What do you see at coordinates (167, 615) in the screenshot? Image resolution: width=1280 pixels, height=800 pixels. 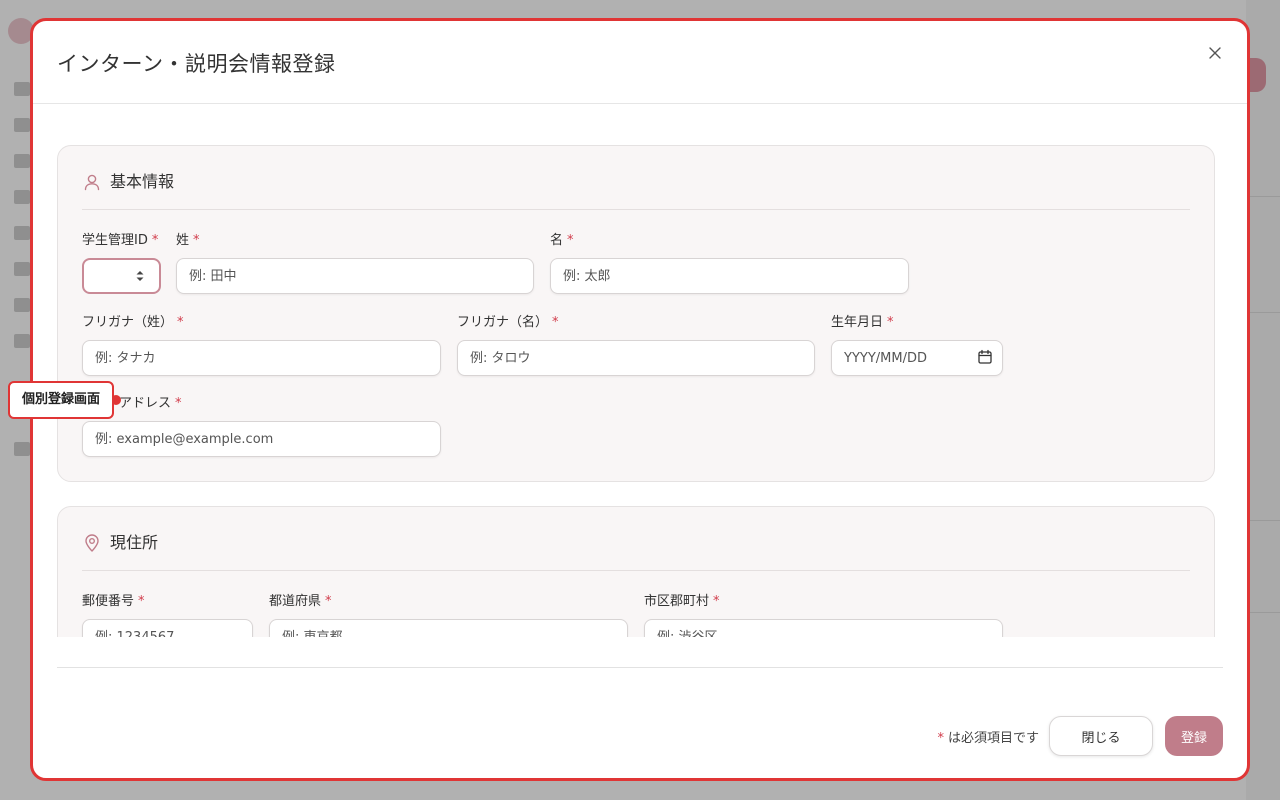 I see `postal-code-field: 郵便番号 *` at bounding box center [167, 615].